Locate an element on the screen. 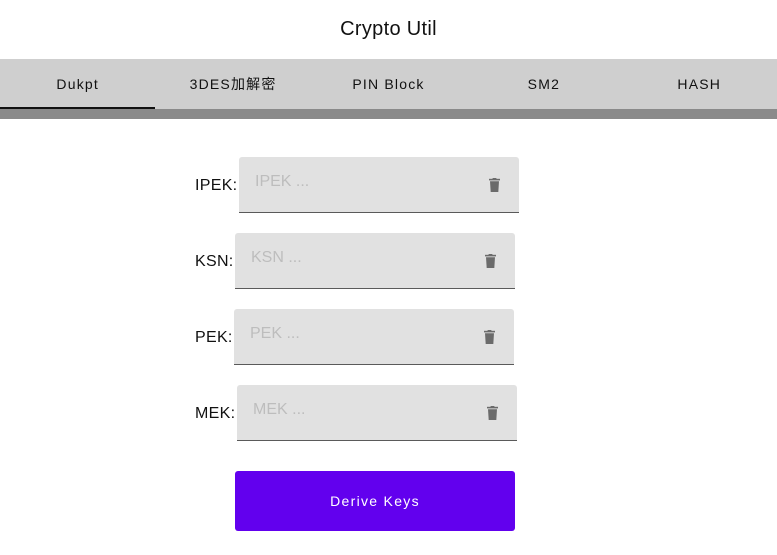 The height and width of the screenshot is (555, 777). pek-label: PEK: is located at coordinates (214, 337).